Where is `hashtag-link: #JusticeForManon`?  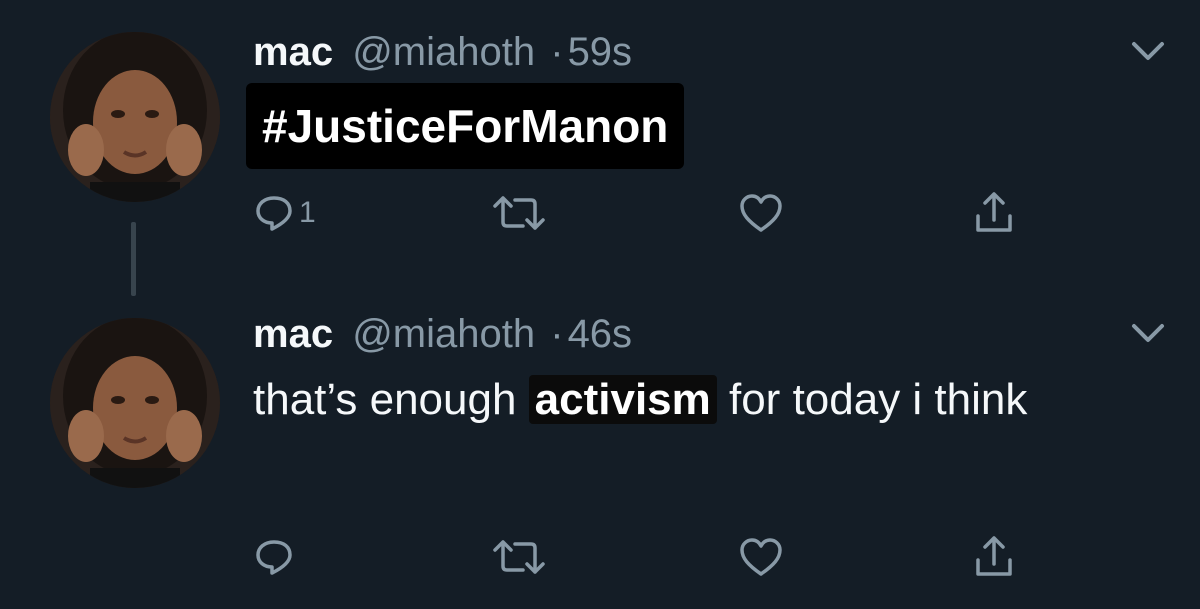 hashtag-link: #JusticeForManon is located at coordinates (465, 126).